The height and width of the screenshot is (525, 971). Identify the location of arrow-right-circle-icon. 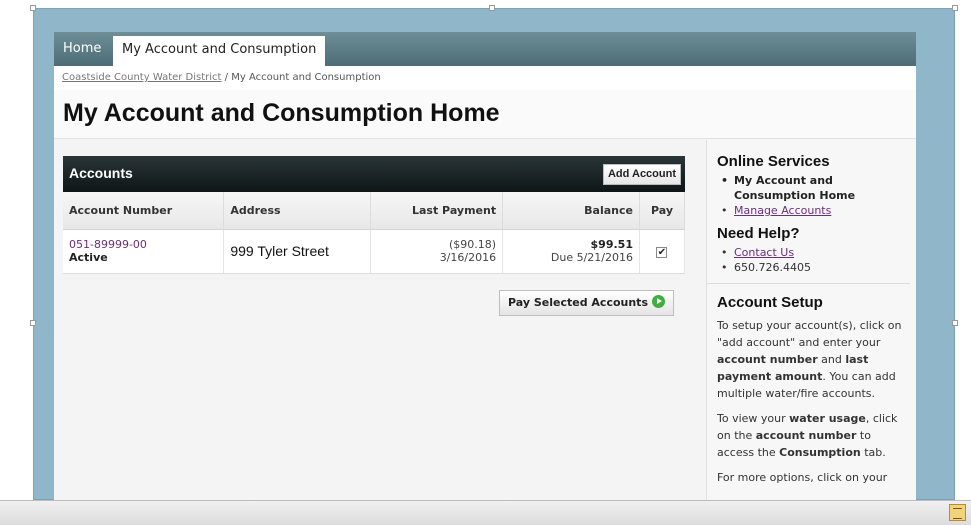
(658, 301).